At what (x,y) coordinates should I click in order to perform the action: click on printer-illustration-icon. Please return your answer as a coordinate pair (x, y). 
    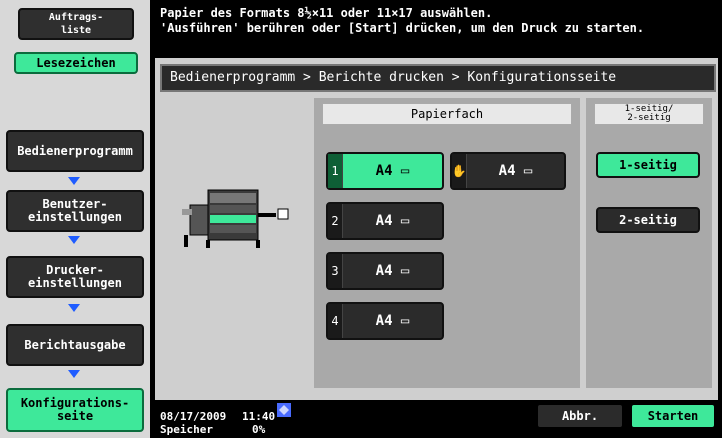
    Looking at the image, I should click on (235, 218).